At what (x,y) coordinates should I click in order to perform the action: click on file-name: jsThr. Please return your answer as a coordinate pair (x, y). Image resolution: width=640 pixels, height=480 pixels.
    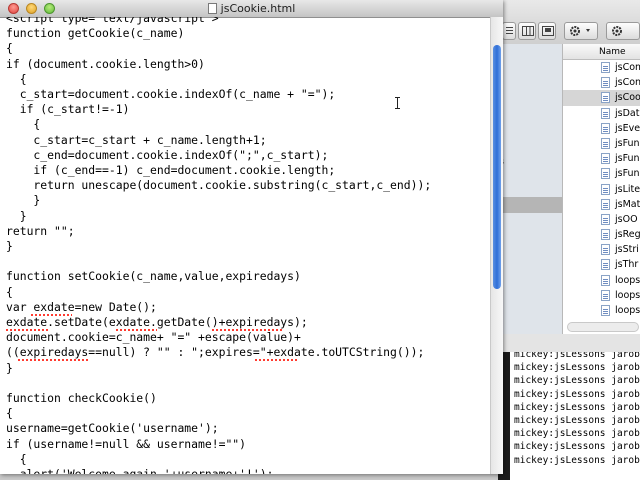
    Looking at the image, I should click on (627, 265).